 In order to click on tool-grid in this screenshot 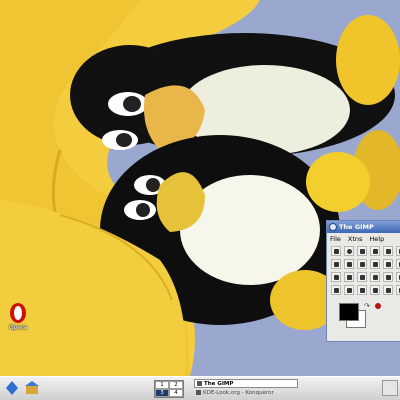, I will do `click(363, 269)`.